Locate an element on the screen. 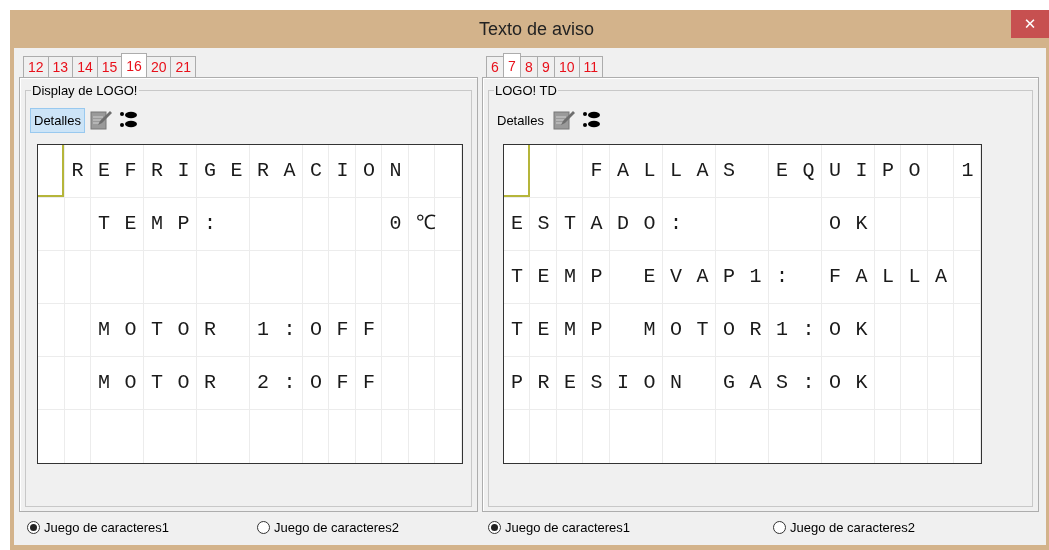 The image size is (1049, 550). tab: 6 is located at coordinates (495, 66).